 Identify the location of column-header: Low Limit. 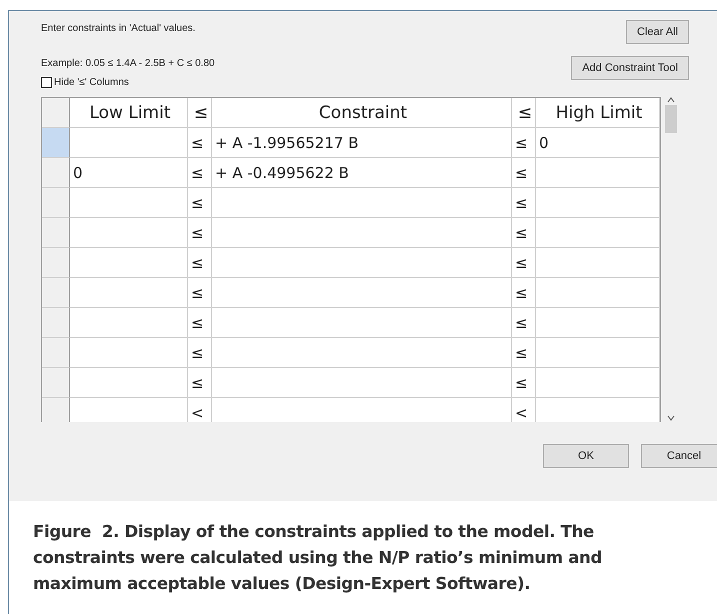
(129, 113).